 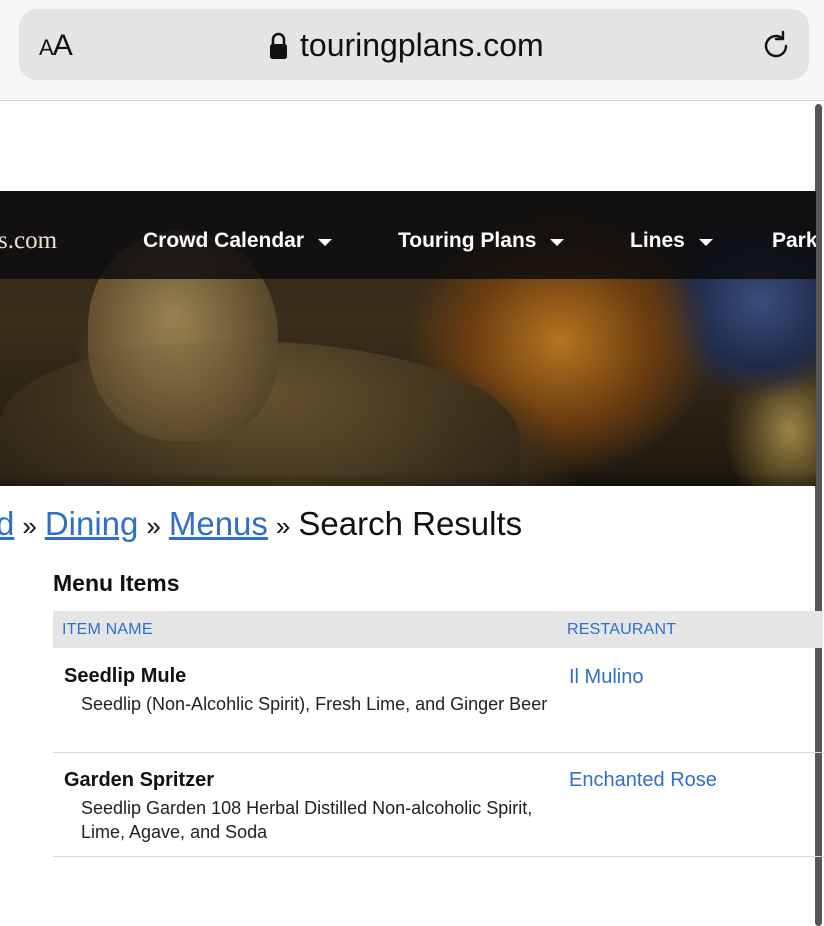 I want to click on url-text: touringplans.com, so click(x=422, y=45).